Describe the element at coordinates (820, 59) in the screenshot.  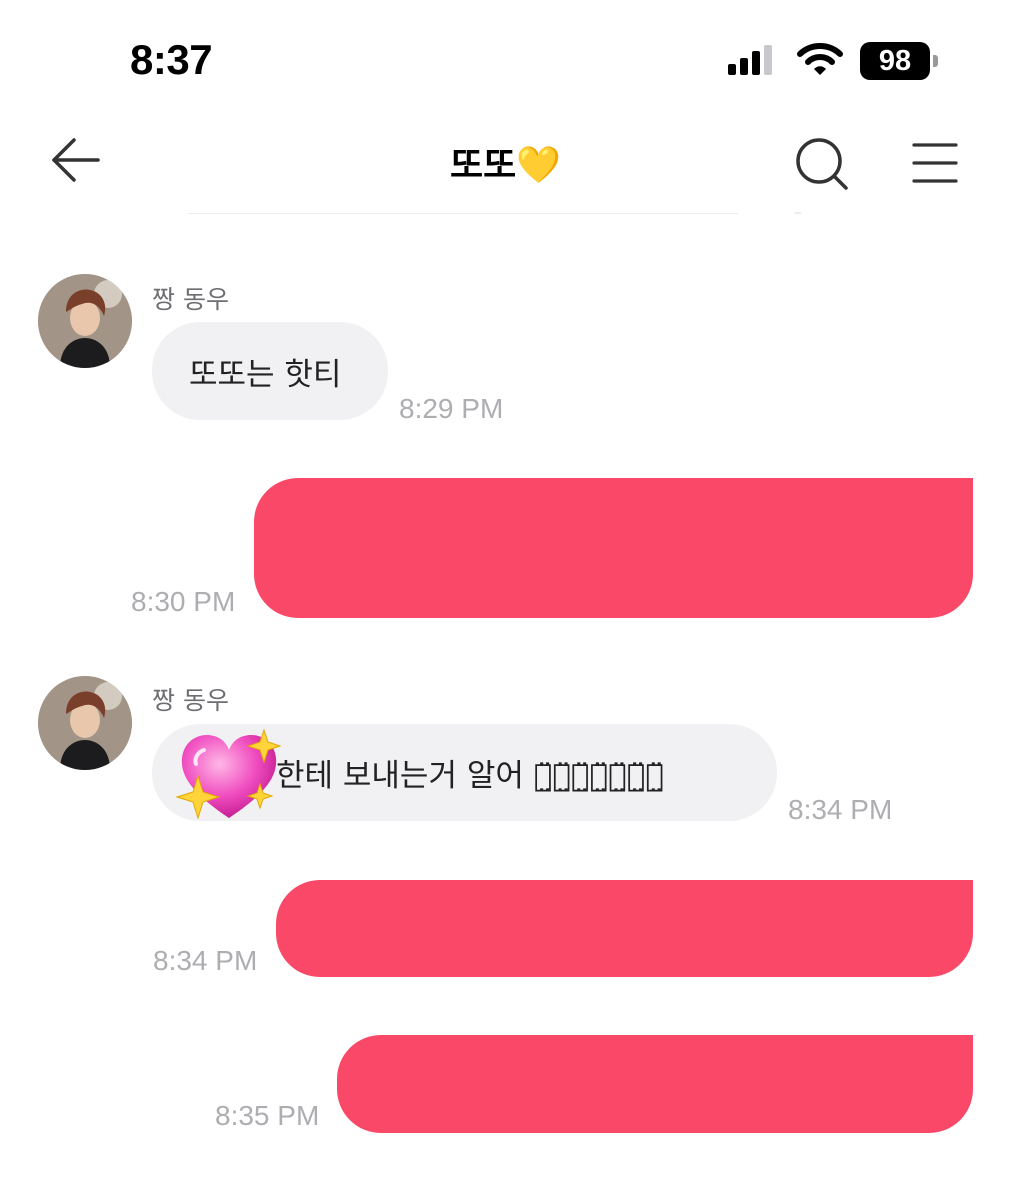
I see `wifi-icon` at that location.